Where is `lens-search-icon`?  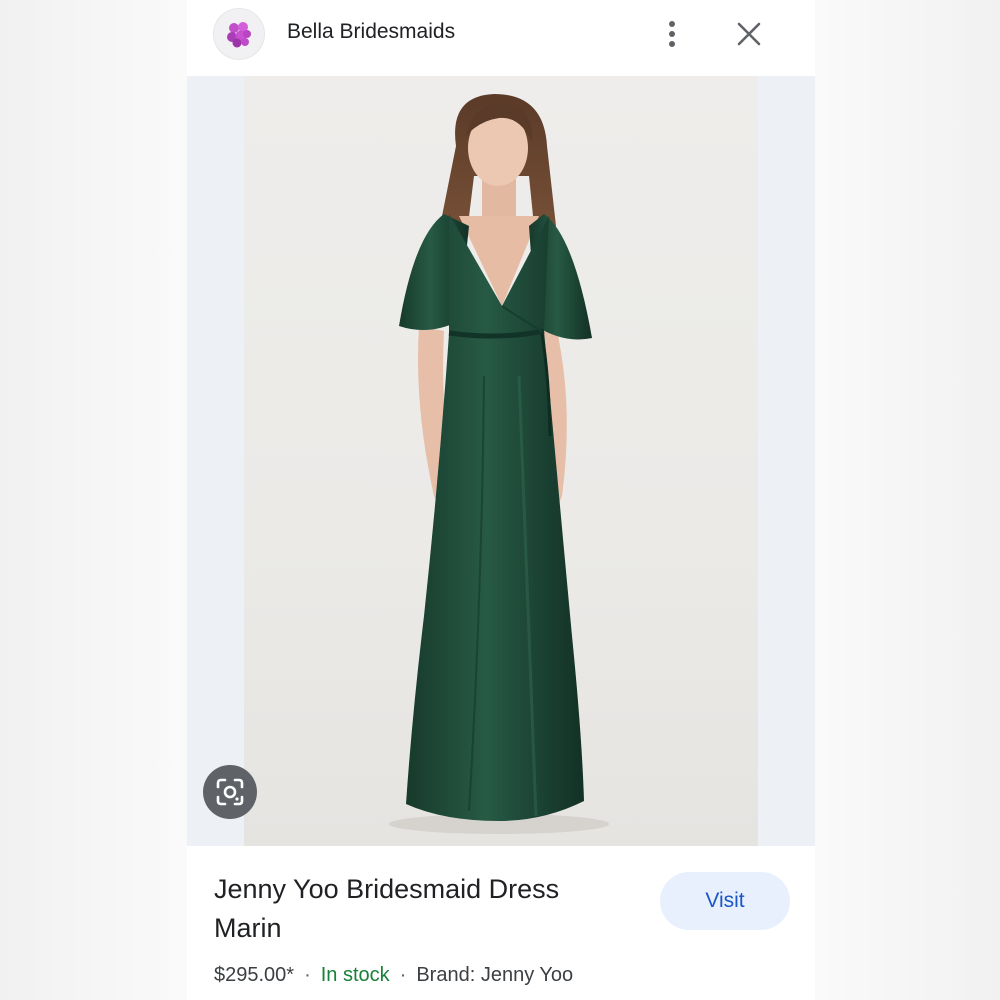
lens-search-icon is located at coordinates (230, 792).